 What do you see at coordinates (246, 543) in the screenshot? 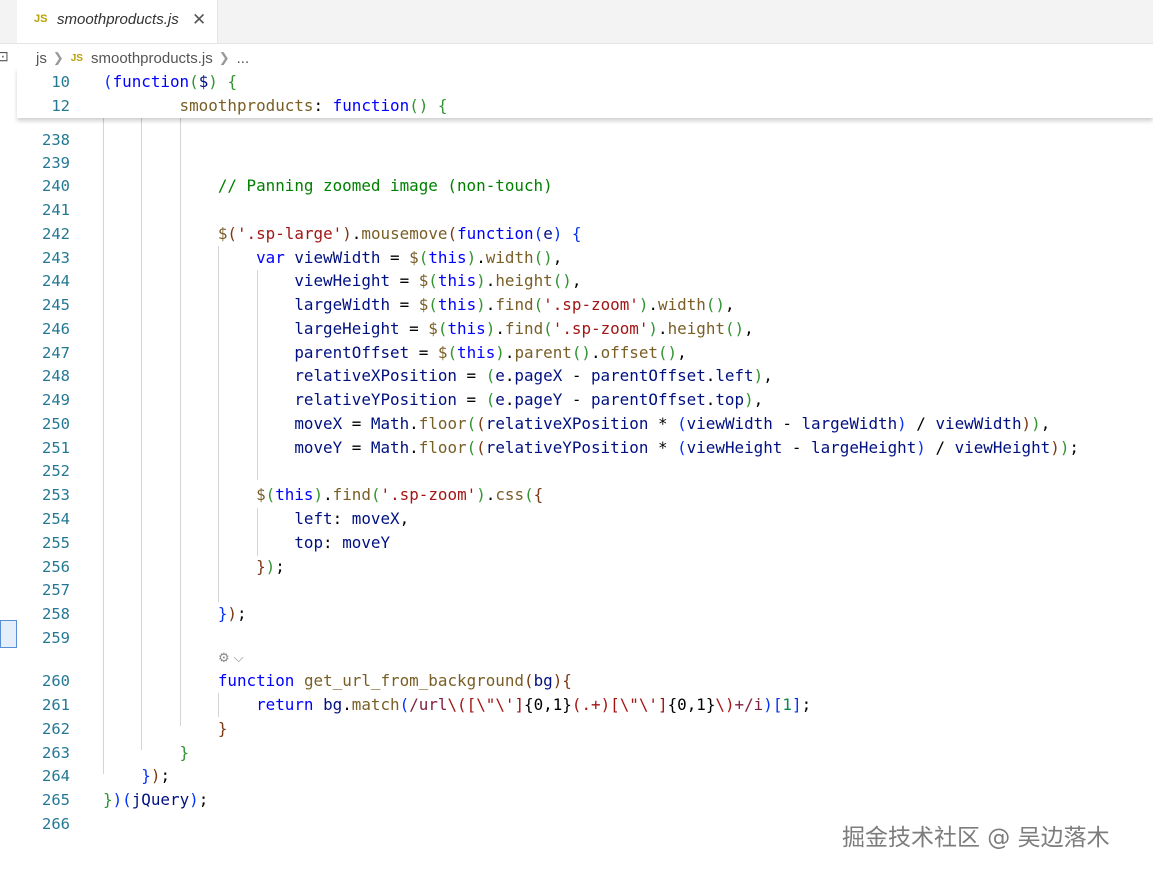
I see `line-text: top: moveY` at bounding box center [246, 543].